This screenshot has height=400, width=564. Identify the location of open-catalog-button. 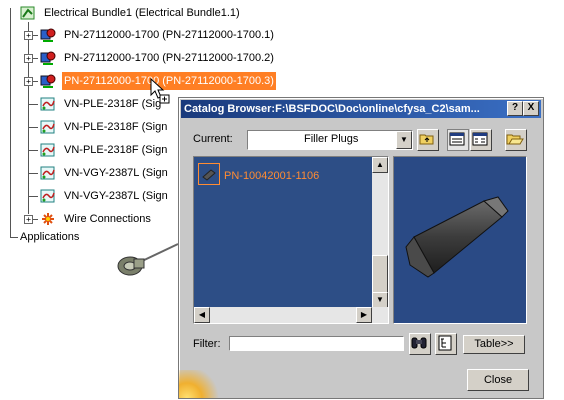
(516, 140).